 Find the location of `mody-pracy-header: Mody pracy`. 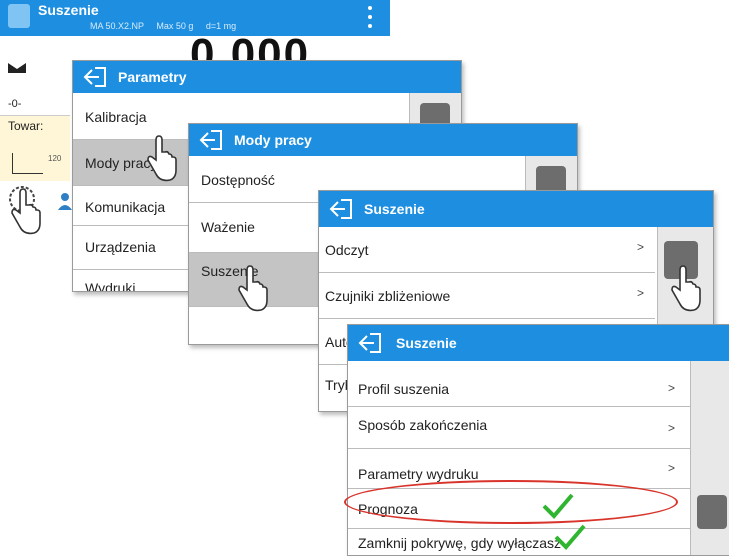

mody-pracy-header: Mody pracy is located at coordinates (383, 140).